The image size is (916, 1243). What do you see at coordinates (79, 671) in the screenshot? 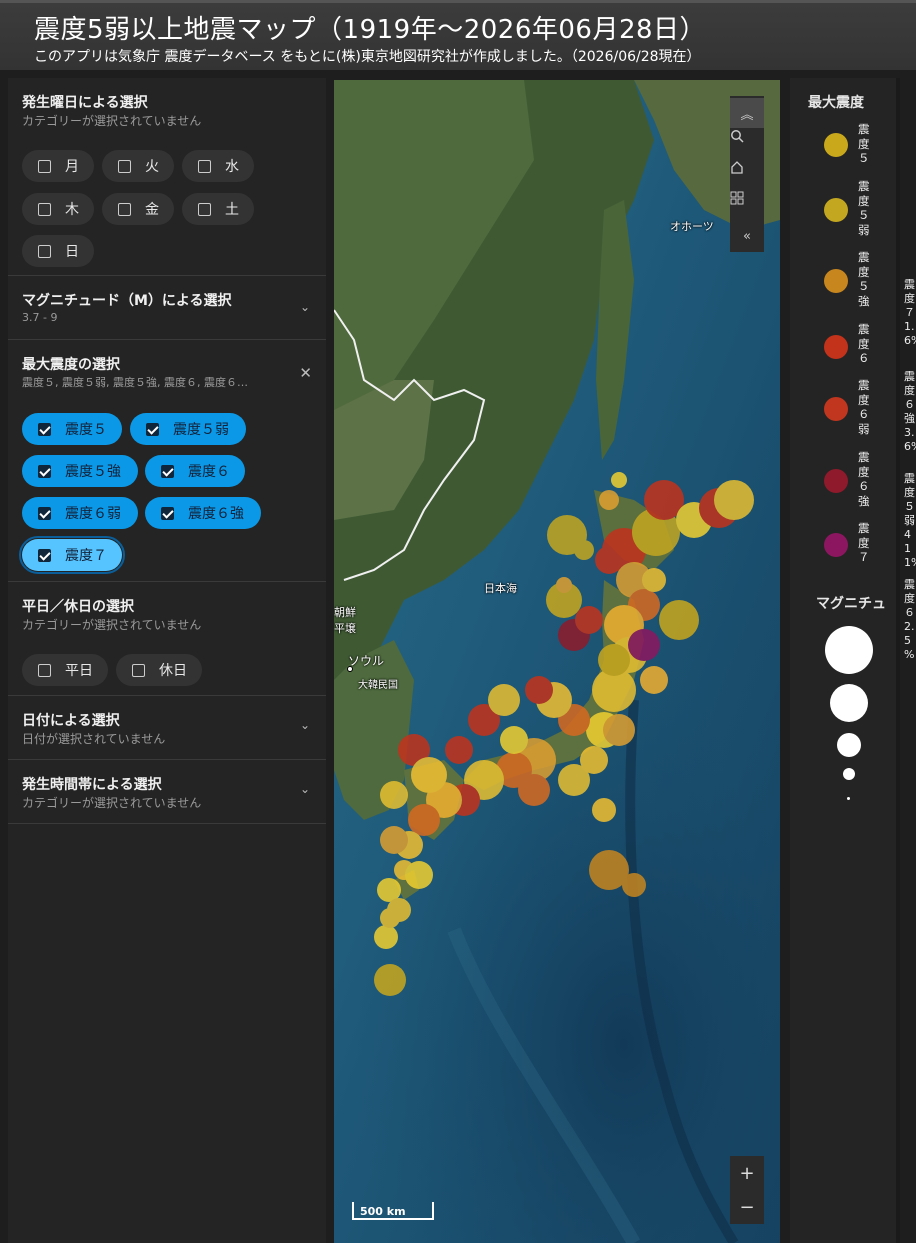
I see `chip-label: 平日` at bounding box center [79, 671].